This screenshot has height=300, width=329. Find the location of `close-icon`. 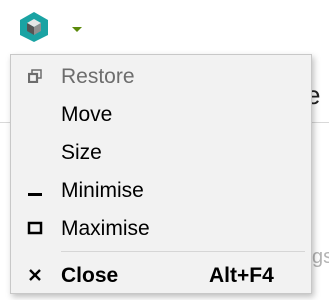

close-icon is located at coordinates (35, 275).